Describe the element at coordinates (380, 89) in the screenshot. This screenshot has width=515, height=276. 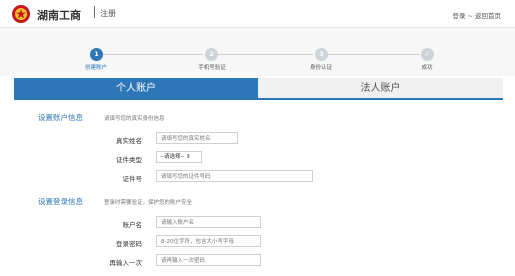
I see `tab-legal-account: 法人账户` at that location.